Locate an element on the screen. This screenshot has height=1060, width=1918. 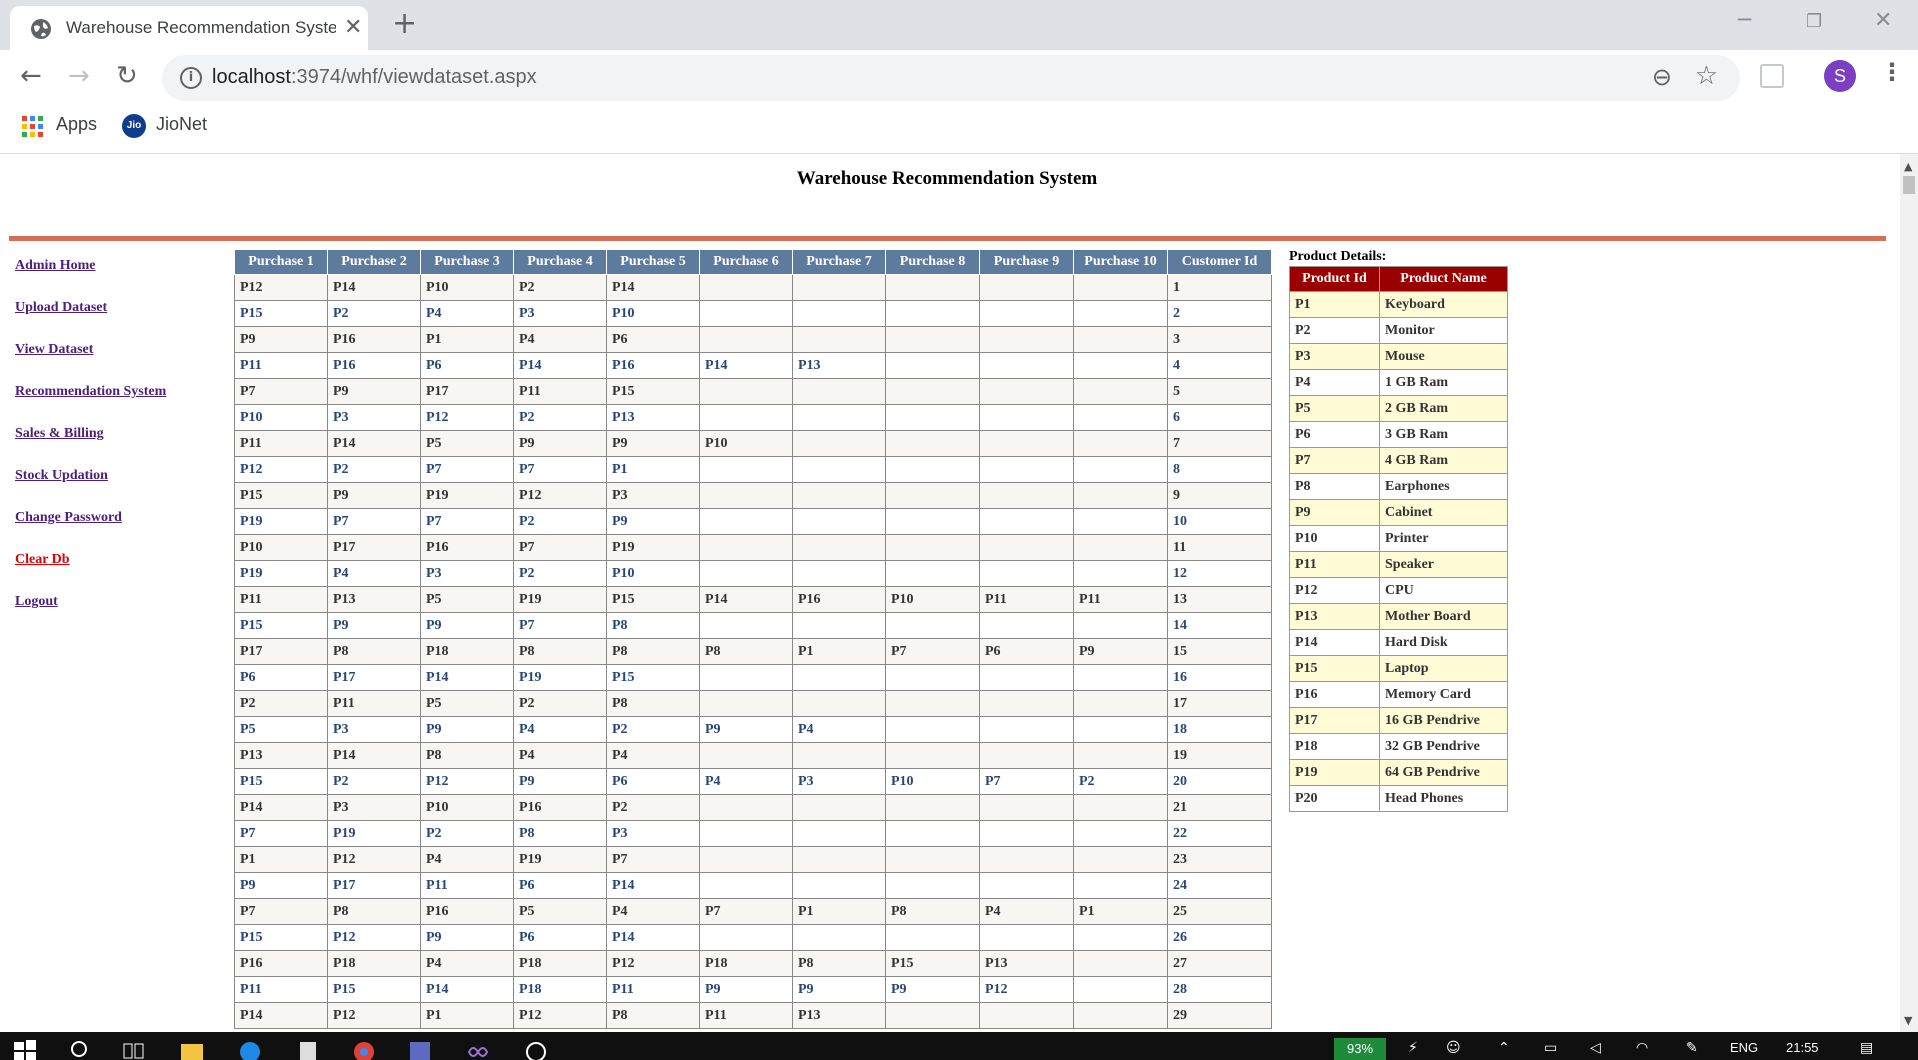
product-id-cell: P18 is located at coordinates (1334, 746).